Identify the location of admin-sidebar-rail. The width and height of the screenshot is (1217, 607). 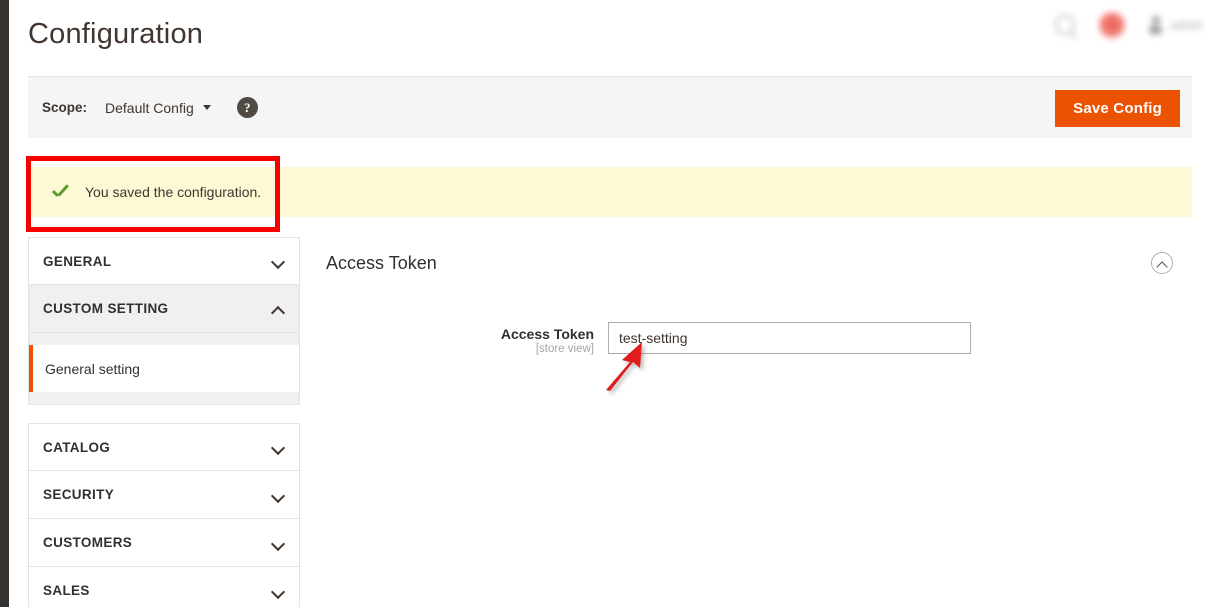
(4, 303).